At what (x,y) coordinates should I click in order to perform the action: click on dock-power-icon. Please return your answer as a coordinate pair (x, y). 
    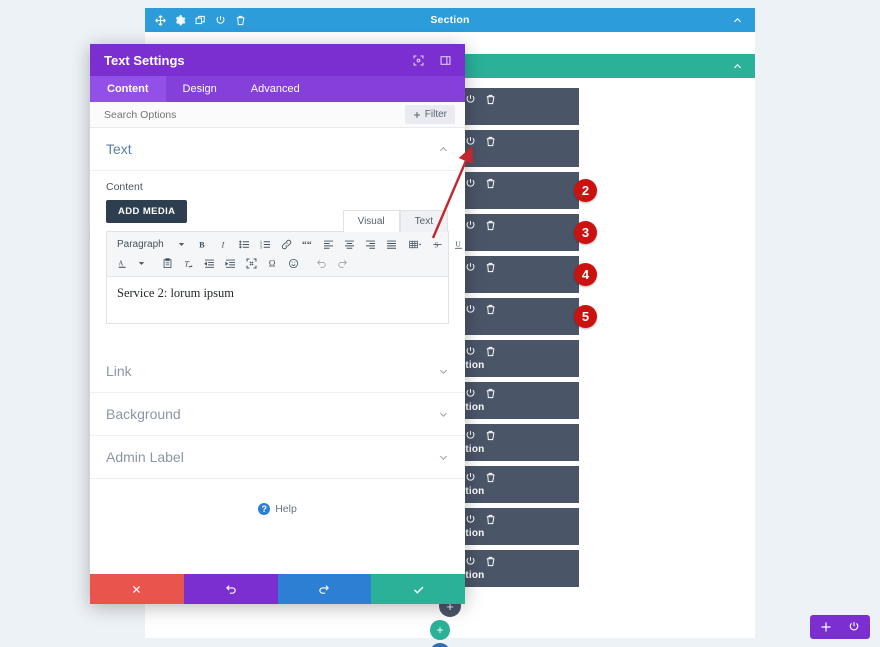
    Looking at the image, I should click on (854, 627).